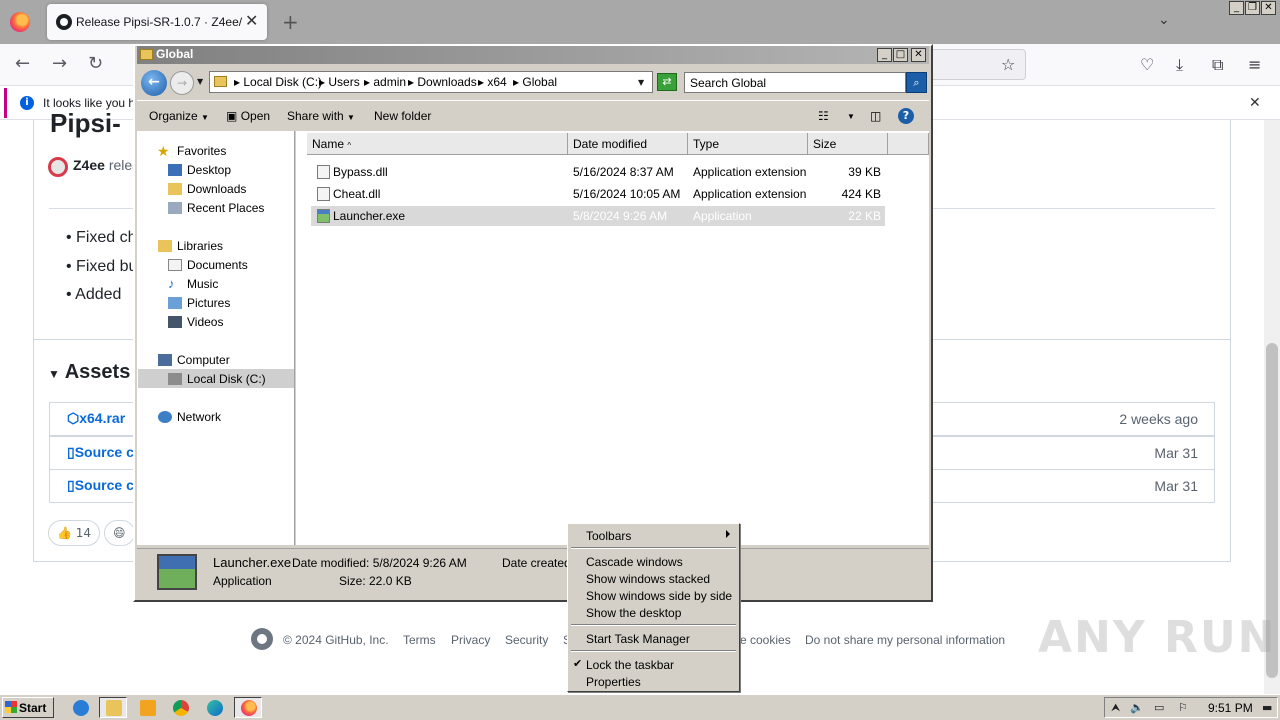 The height and width of the screenshot is (720, 1280). What do you see at coordinates (900, 55) in the screenshot?
I see `explorer-maximize-button: □` at bounding box center [900, 55].